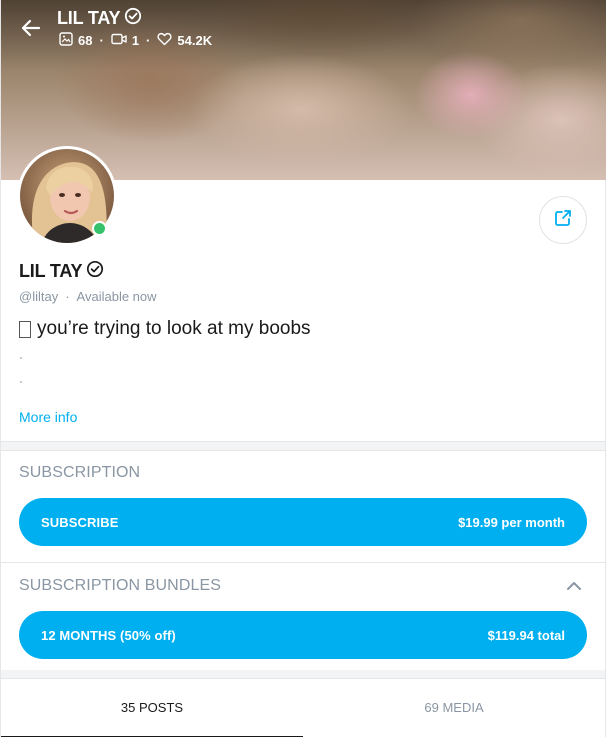 The width and height of the screenshot is (606, 737). Describe the element at coordinates (511, 522) in the screenshot. I see `subscribe-price: $19.99 per month` at that location.